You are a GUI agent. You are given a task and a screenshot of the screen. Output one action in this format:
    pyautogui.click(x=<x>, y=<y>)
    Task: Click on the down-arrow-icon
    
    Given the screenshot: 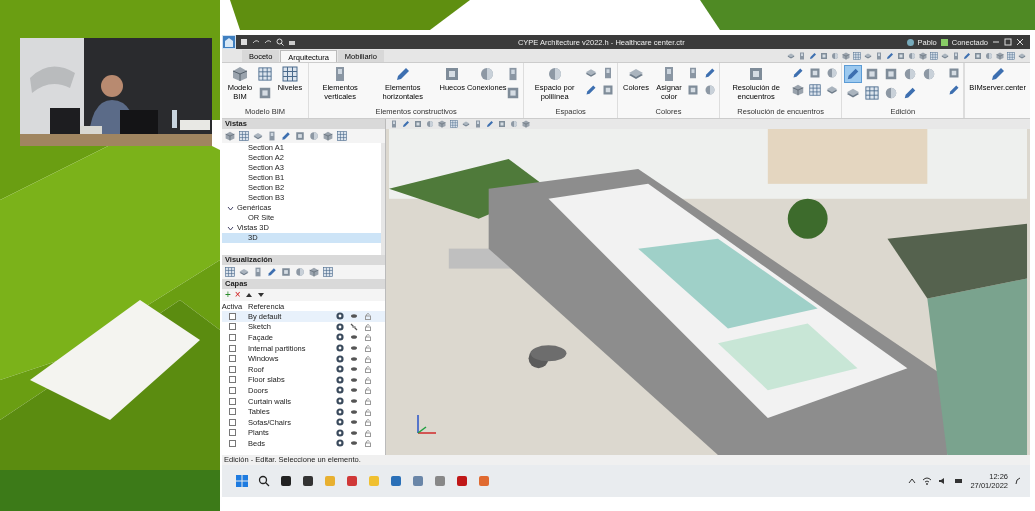 What is the action you would take?
    pyautogui.click(x=260, y=295)
    